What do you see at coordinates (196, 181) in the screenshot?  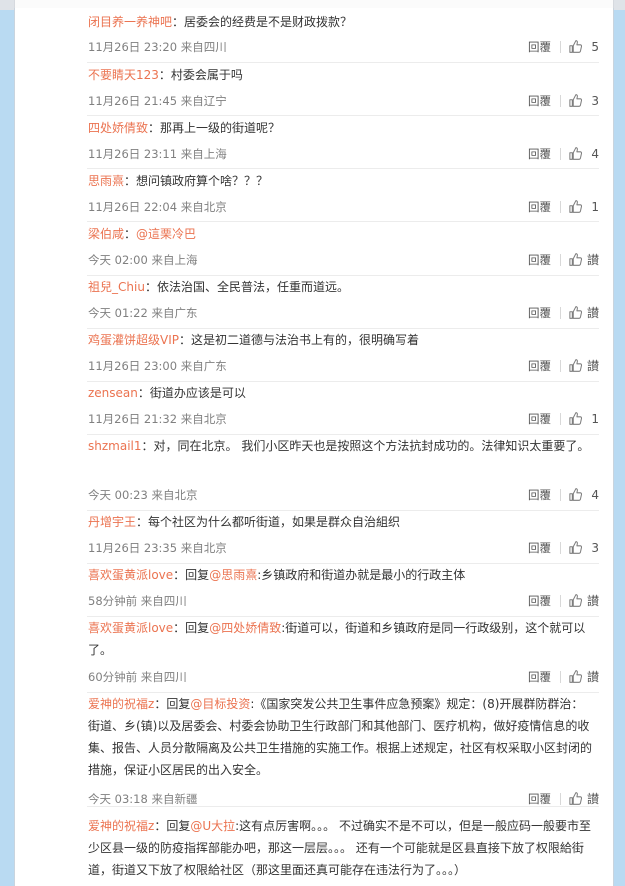 I see `comment-body: ：想问镇政府算个啥？？？` at bounding box center [196, 181].